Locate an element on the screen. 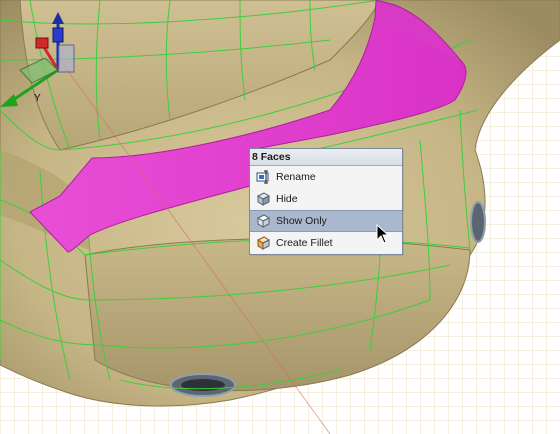  menu-item-label: Rename is located at coordinates (296, 177).